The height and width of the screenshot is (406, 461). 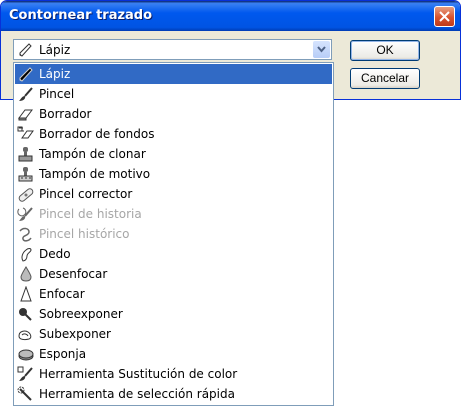 I want to click on tool-select: Lápiz, so click(x=172, y=49).